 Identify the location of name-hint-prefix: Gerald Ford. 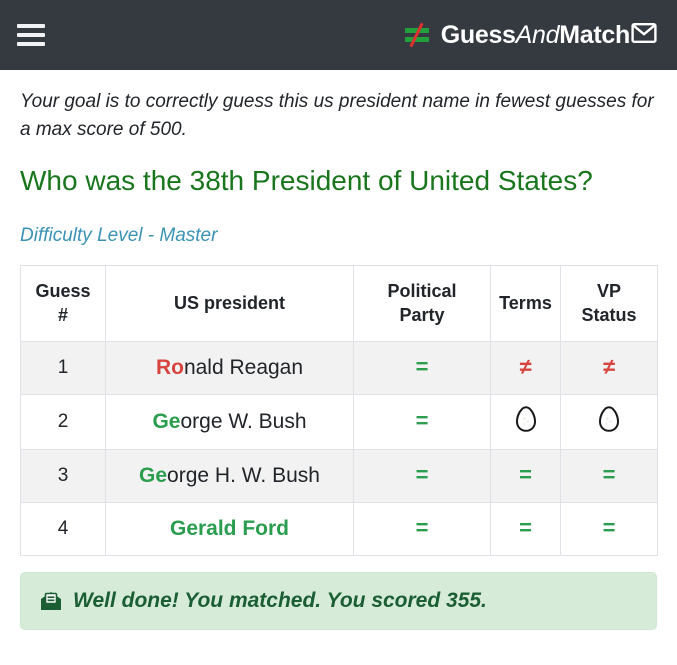
(229, 529).